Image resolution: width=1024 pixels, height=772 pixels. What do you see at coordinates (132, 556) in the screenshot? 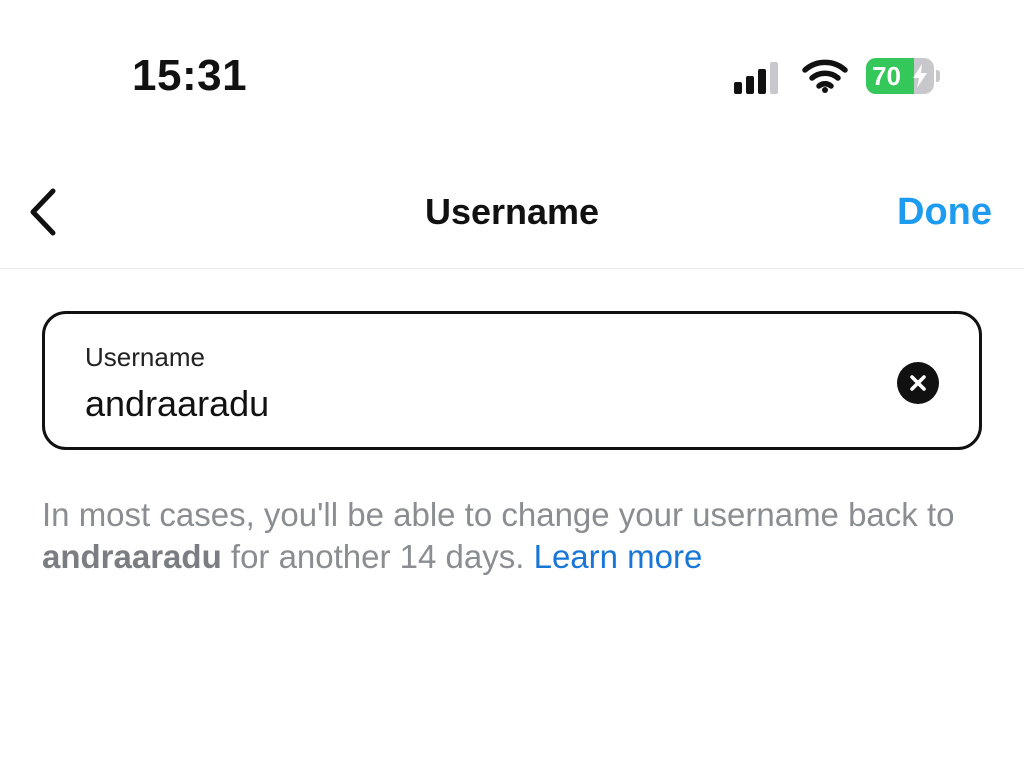
I see `helper-username: andraaradu` at bounding box center [132, 556].